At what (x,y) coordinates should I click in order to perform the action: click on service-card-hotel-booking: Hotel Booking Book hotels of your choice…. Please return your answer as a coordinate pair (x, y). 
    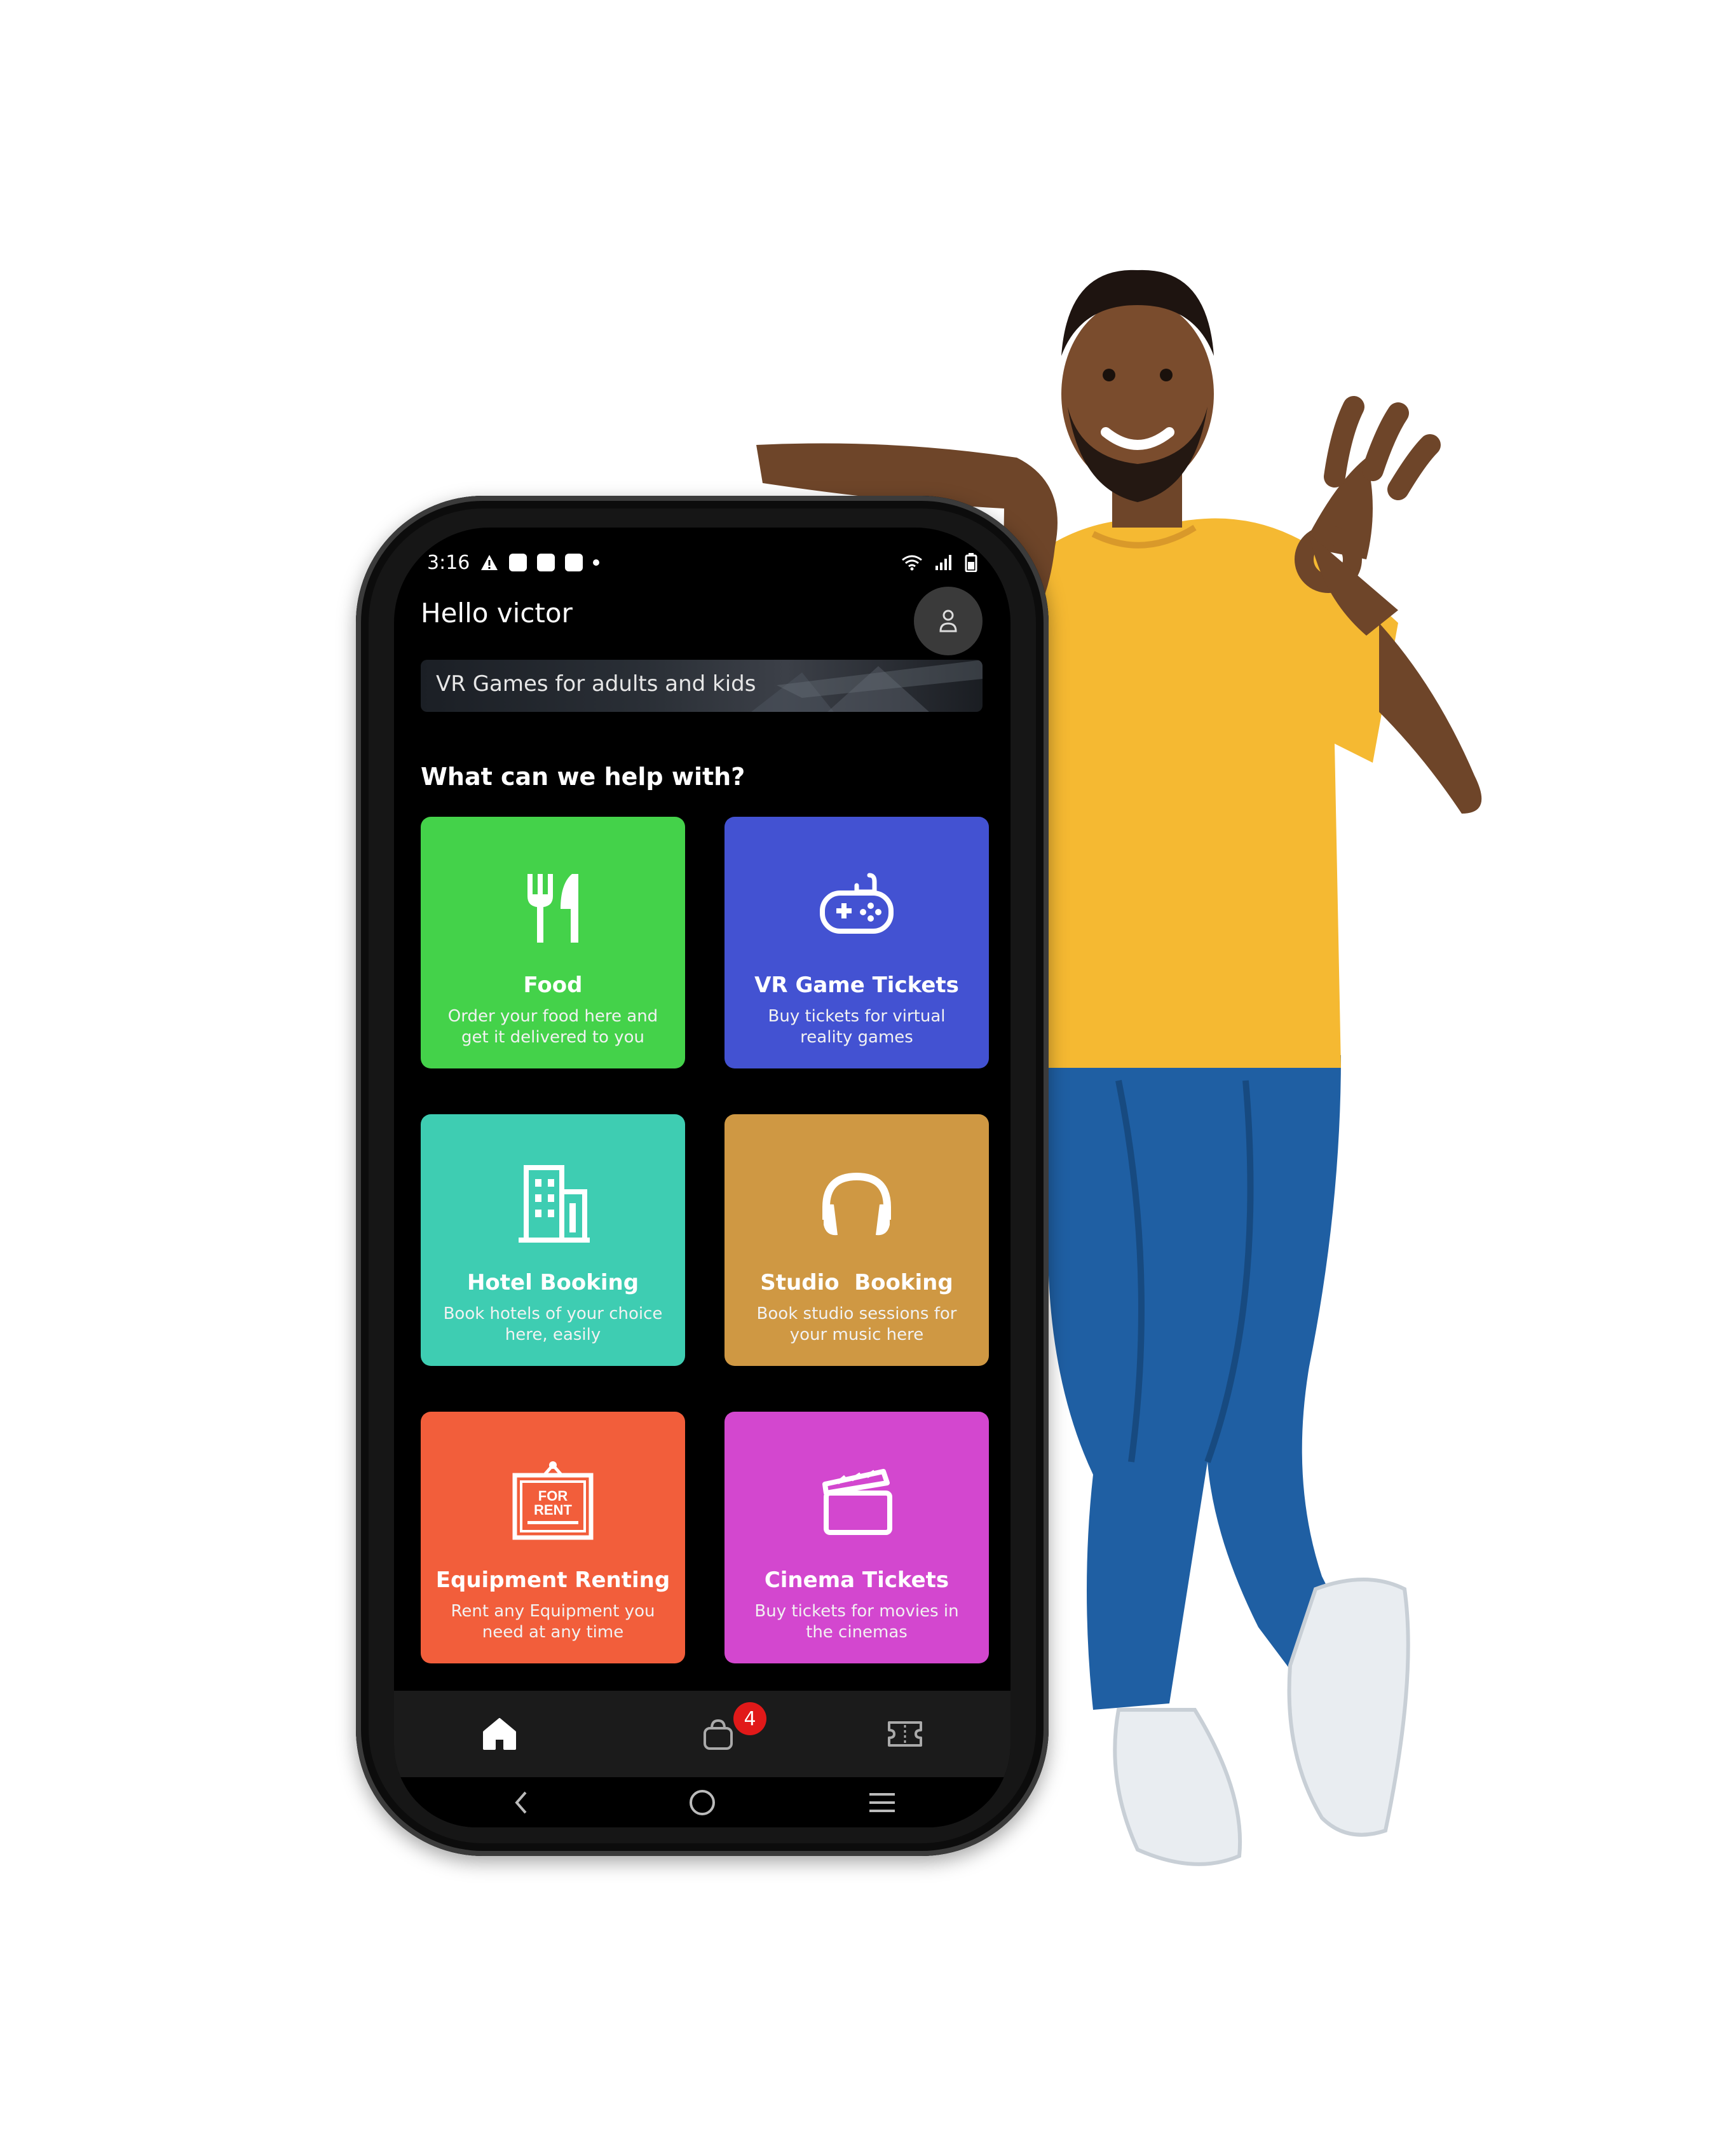
    Looking at the image, I should click on (553, 1240).